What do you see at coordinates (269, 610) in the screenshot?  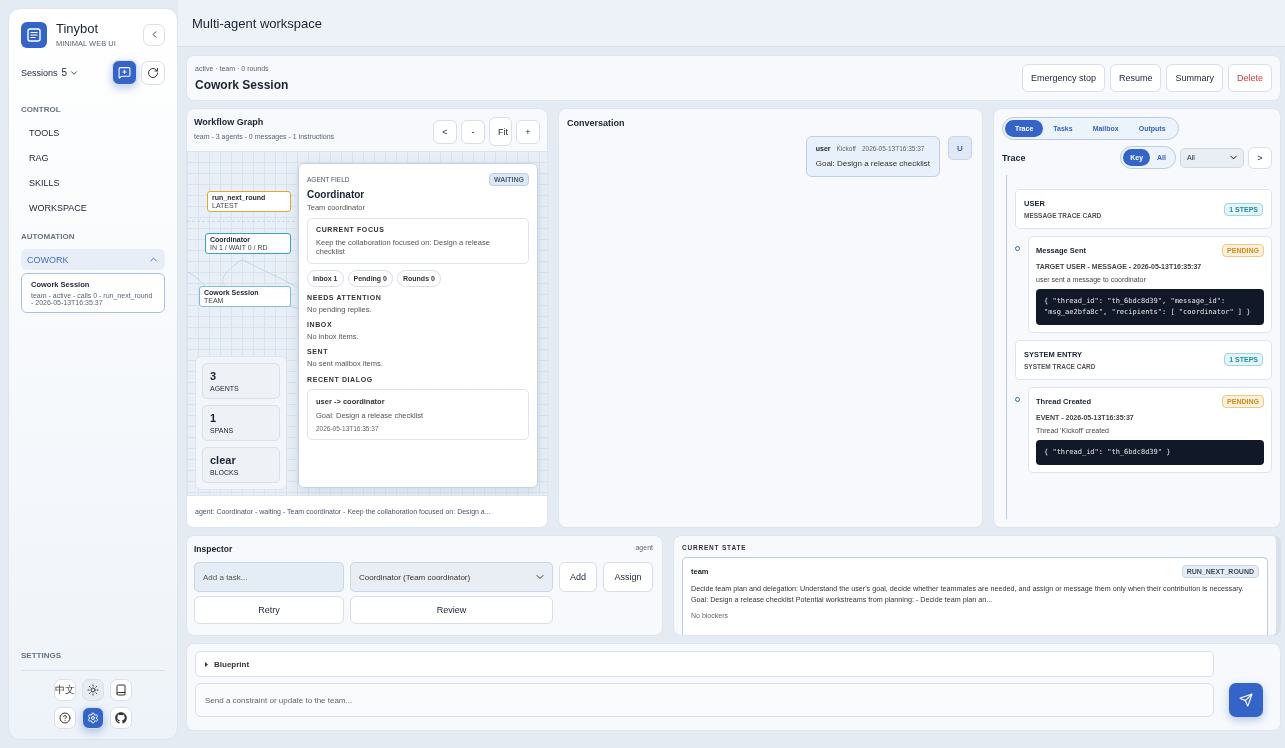 I see `action-button: Retry` at bounding box center [269, 610].